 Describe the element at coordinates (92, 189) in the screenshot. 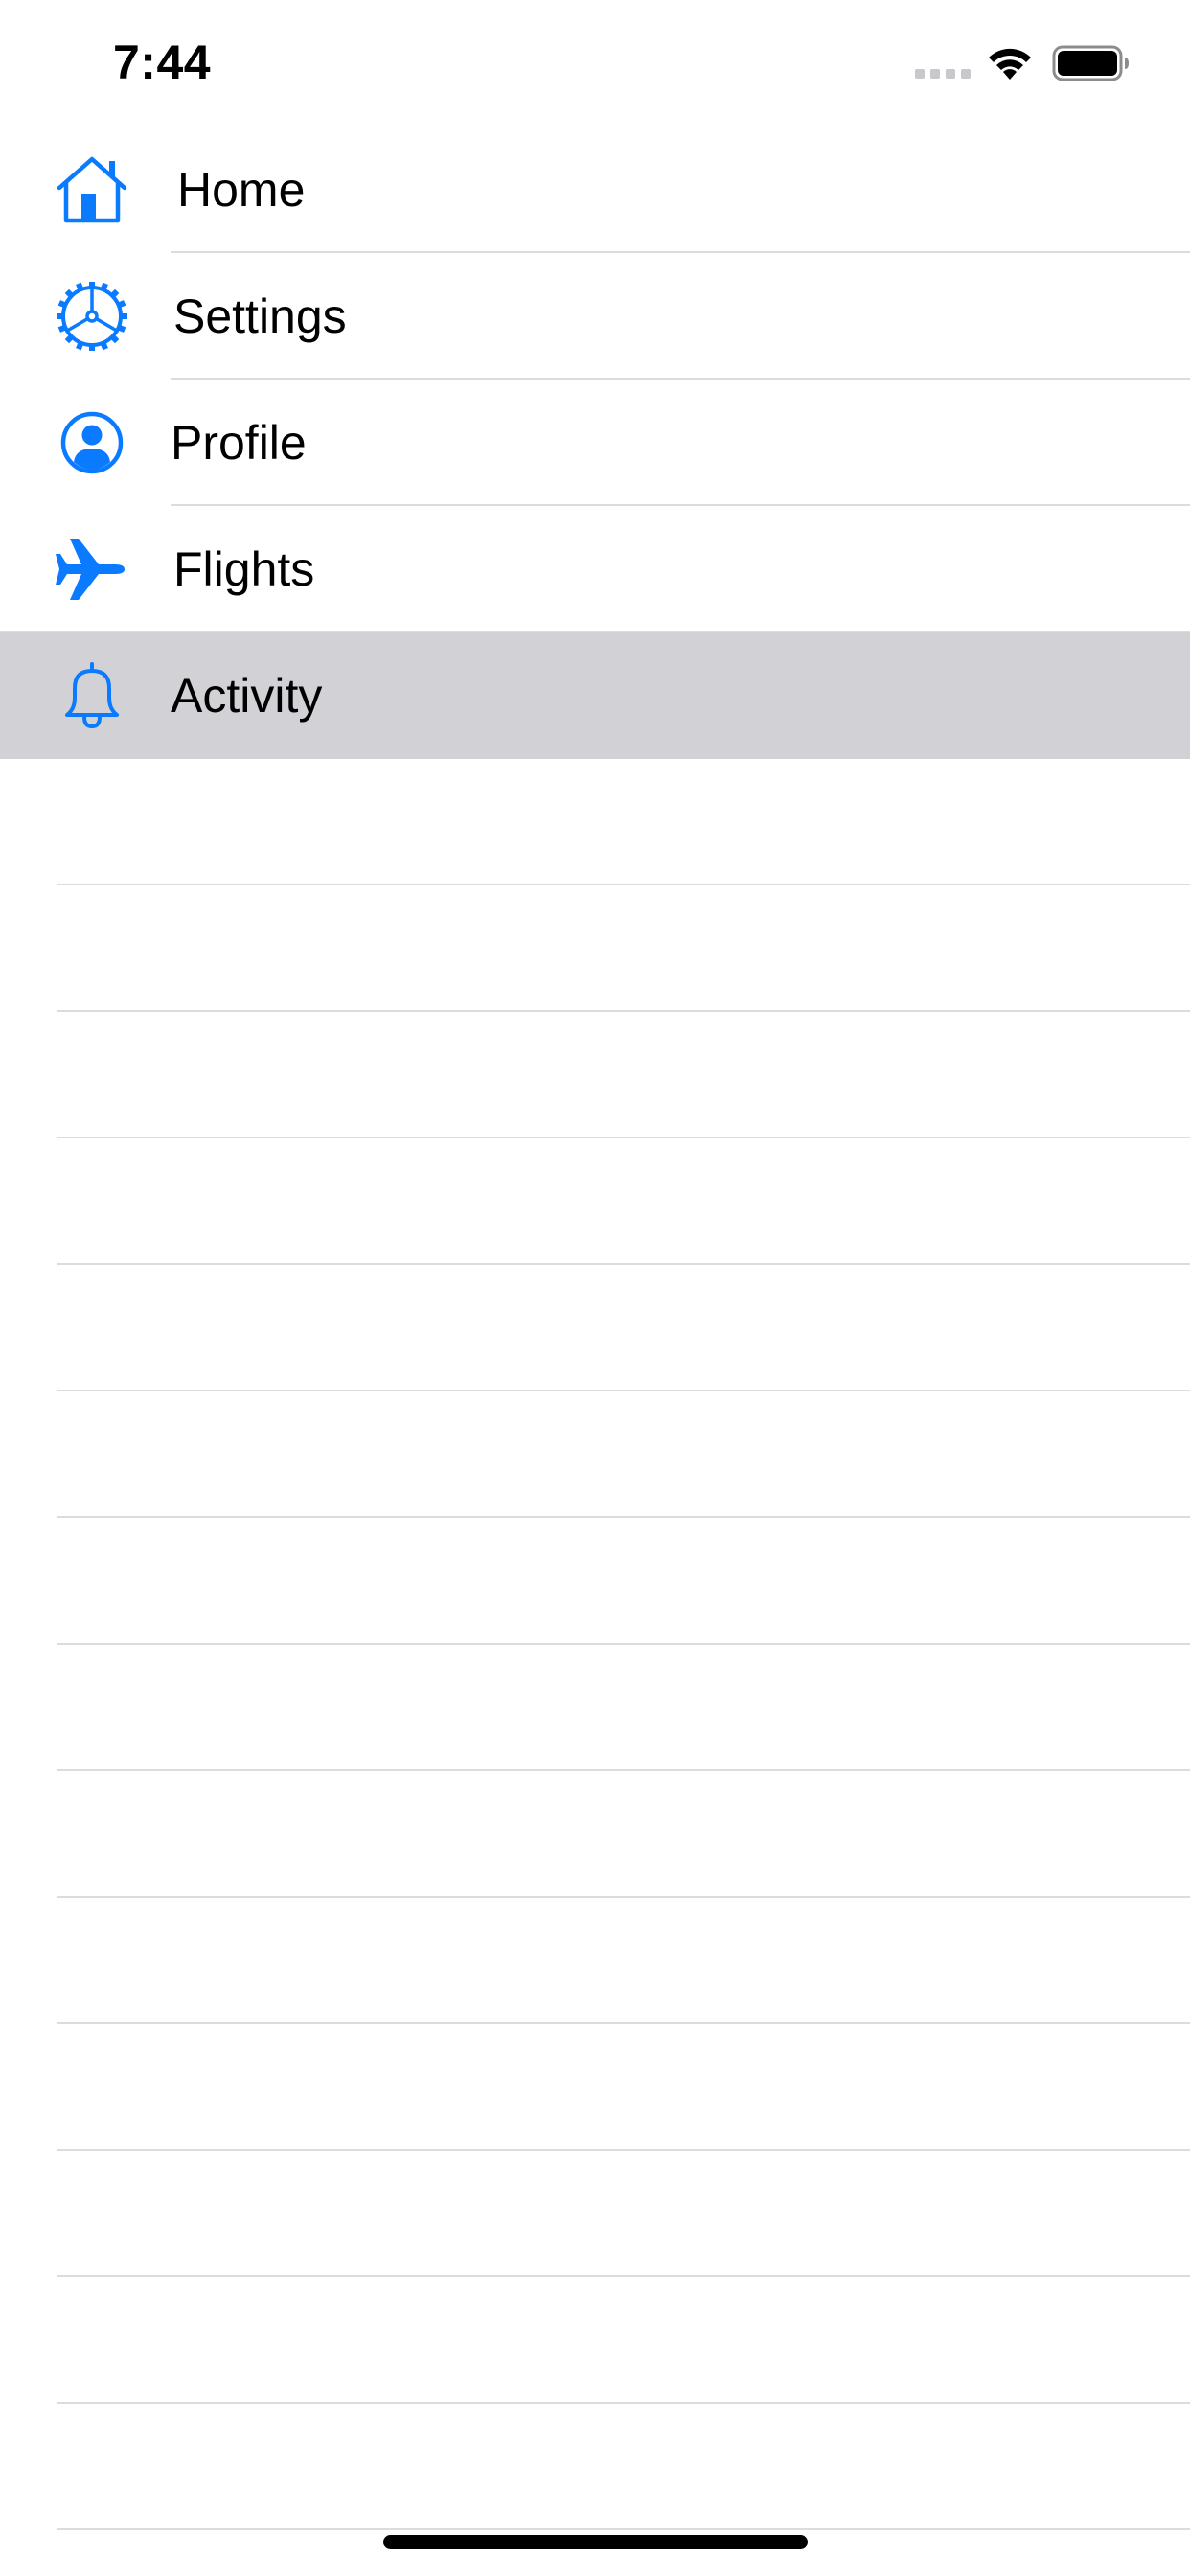

I see `house-icon` at that location.